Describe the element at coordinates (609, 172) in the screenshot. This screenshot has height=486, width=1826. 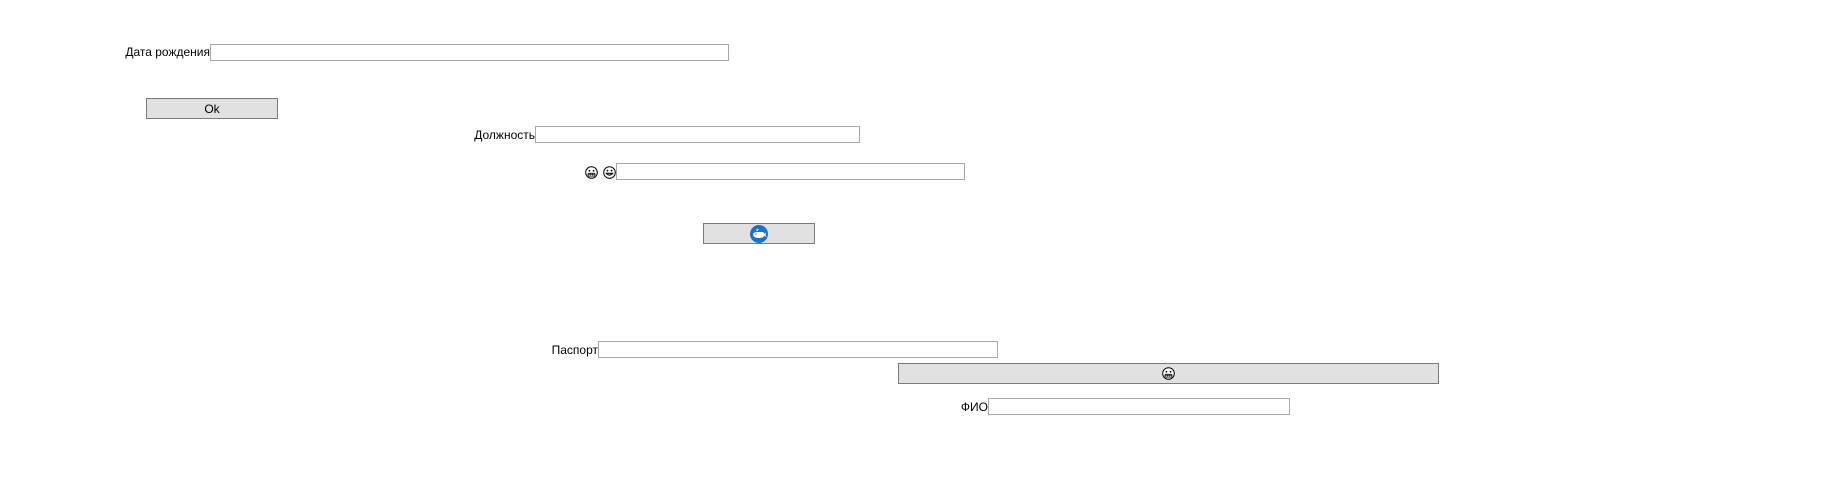
I see `grinning-face-icon` at that location.